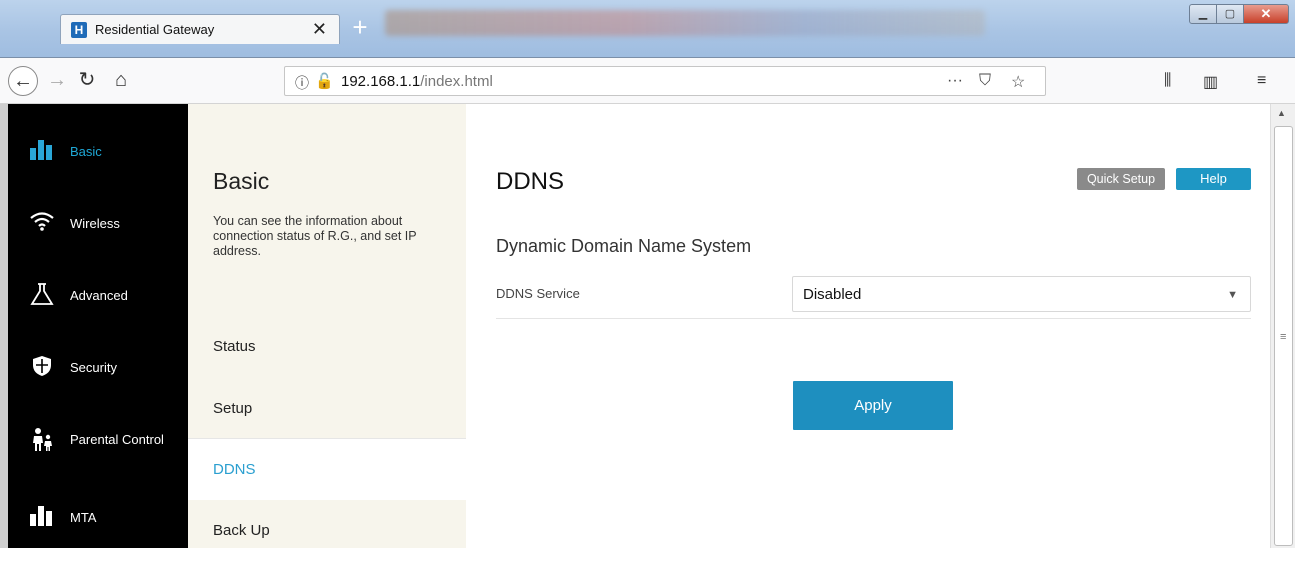 This screenshot has width=1295, height=562. What do you see at coordinates (1021, 294) in the screenshot?
I see `ddns-service-select: Disabled ▼` at bounding box center [1021, 294].